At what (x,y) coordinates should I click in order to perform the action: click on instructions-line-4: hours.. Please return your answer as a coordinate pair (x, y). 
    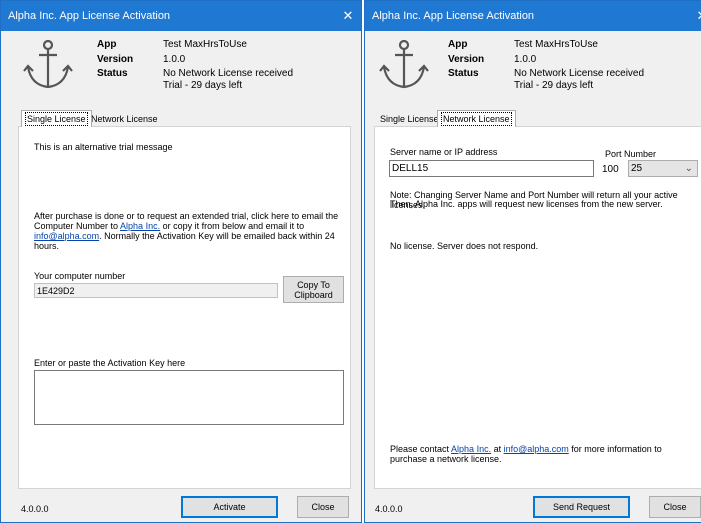
    Looking at the image, I should click on (47, 246).